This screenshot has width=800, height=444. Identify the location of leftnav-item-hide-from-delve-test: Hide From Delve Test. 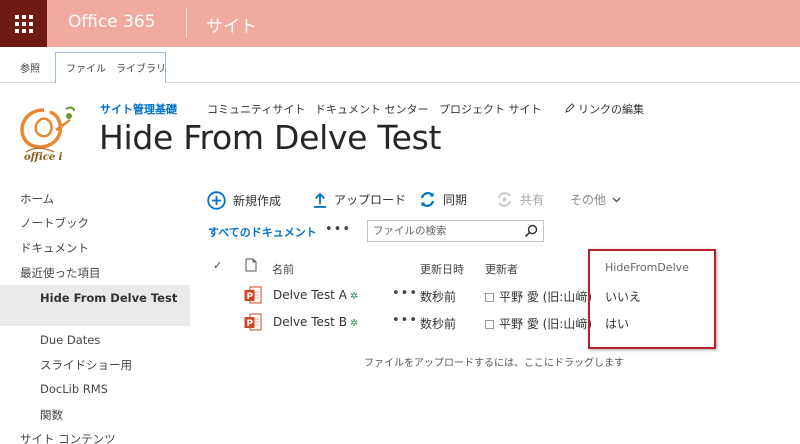
(110, 298).